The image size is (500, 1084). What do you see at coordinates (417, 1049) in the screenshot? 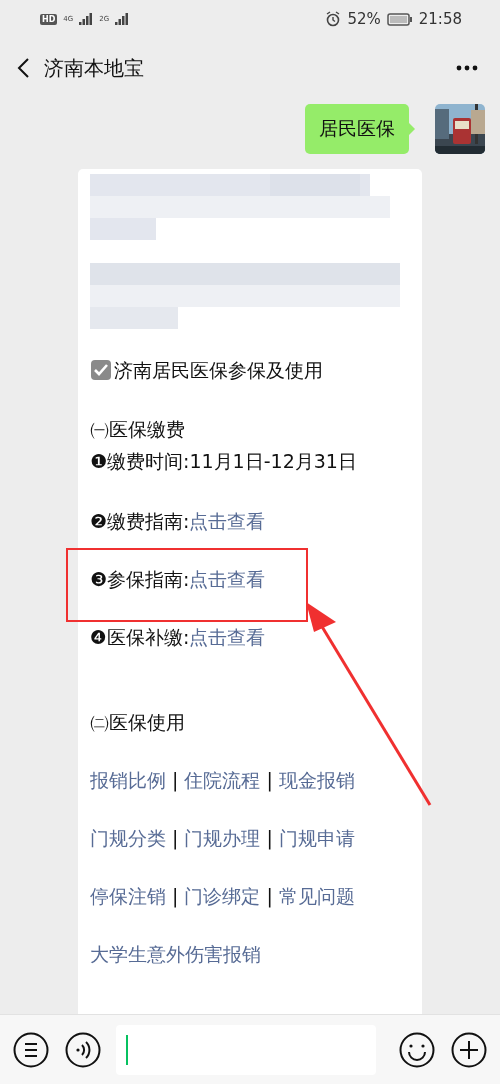
I see `emoji-icon` at bounding box center [417, 1049].